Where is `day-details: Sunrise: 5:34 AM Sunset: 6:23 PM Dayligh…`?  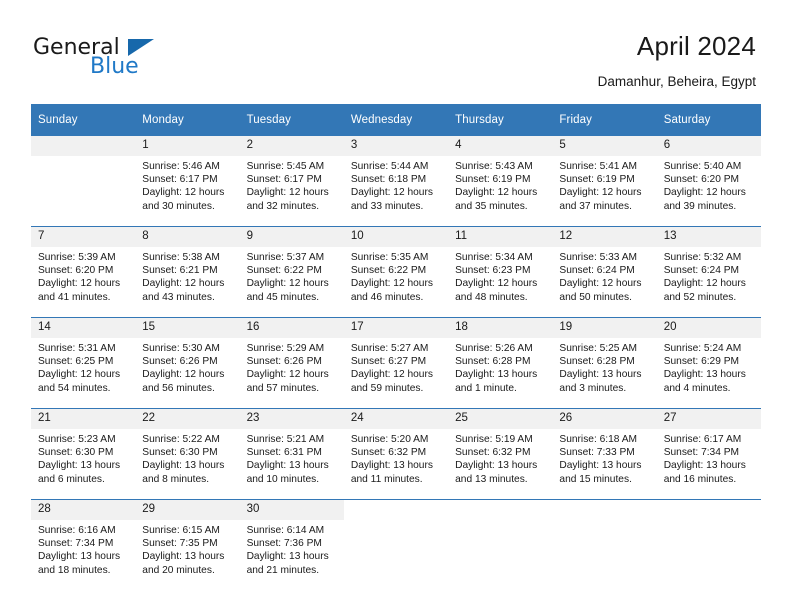
day-details: Sunrise: 5:34 AM Sunset: 6:23 PM Dayligh… is located at coordinates (496, 277).